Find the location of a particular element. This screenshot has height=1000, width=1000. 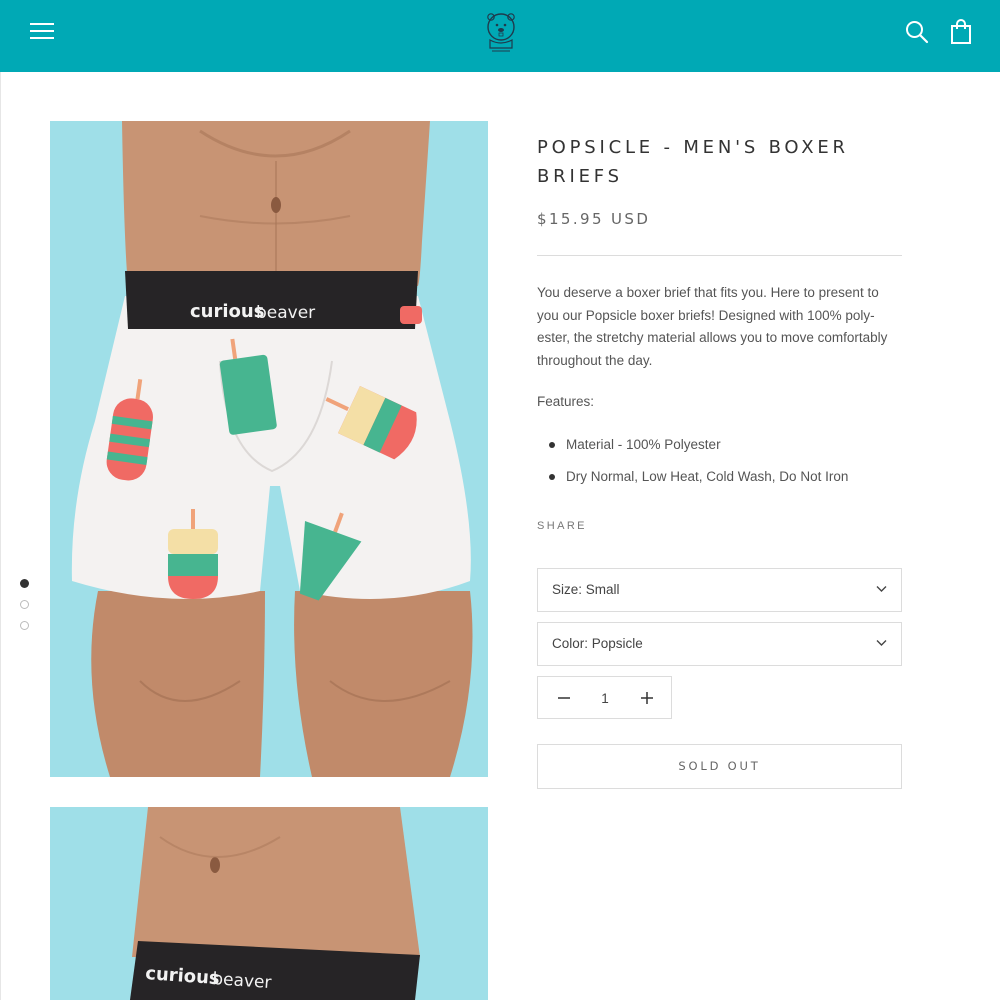

search-icon is located at coordinates (917, 32).